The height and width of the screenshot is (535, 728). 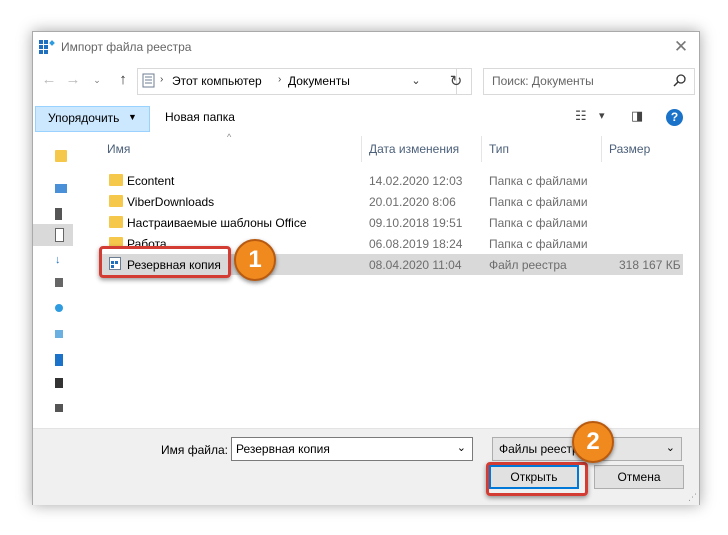 What do you see at coordinates (148, 80) in the screenshot?
I see `document-location-icon` at bounding box center [148, 80].